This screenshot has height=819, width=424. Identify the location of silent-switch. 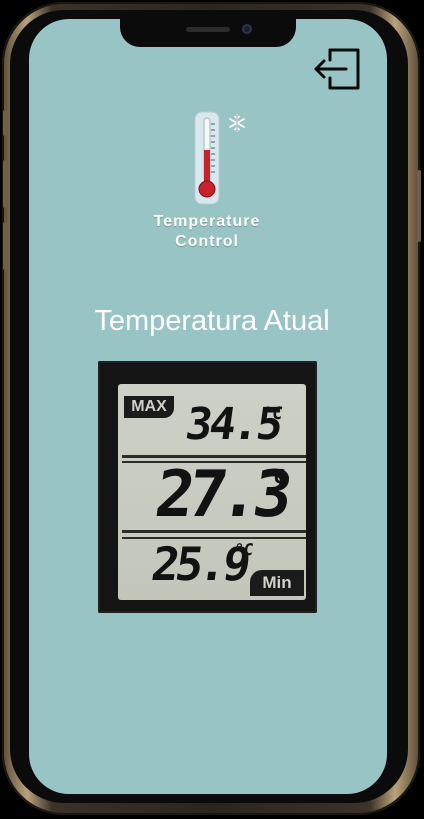
(5, 123).